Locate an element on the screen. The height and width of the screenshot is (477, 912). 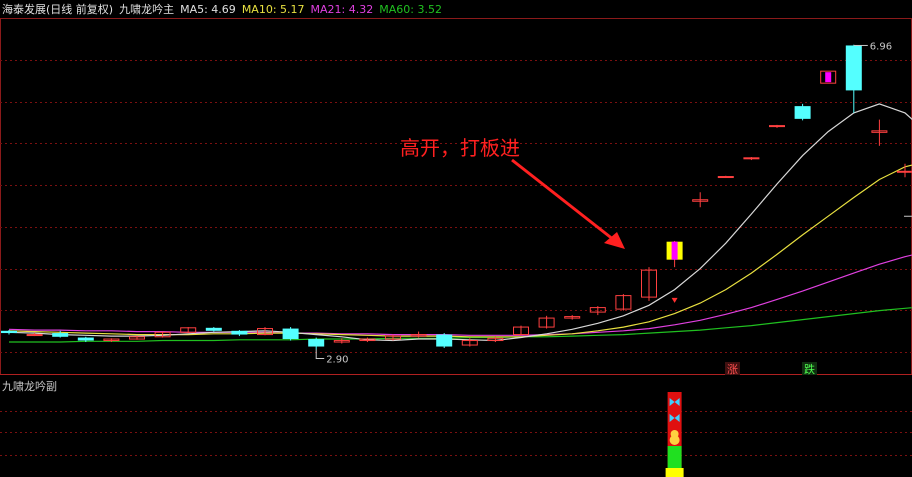
ma60-value: MA60: 3.52 is located at coordinates (410, 9).